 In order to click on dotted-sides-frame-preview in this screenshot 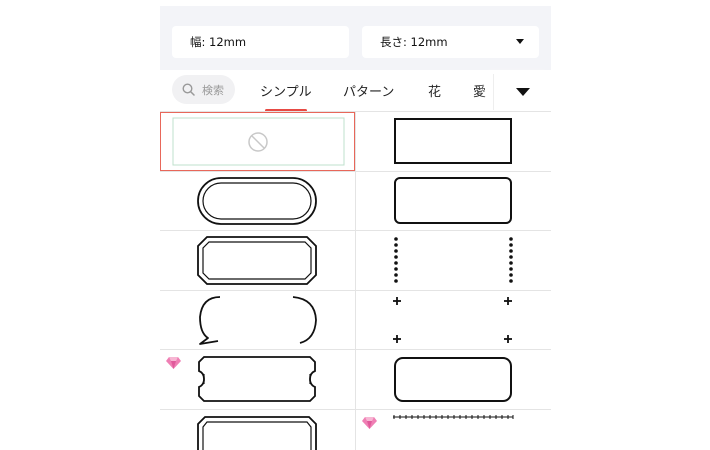, I will do `click(453, 260)`.